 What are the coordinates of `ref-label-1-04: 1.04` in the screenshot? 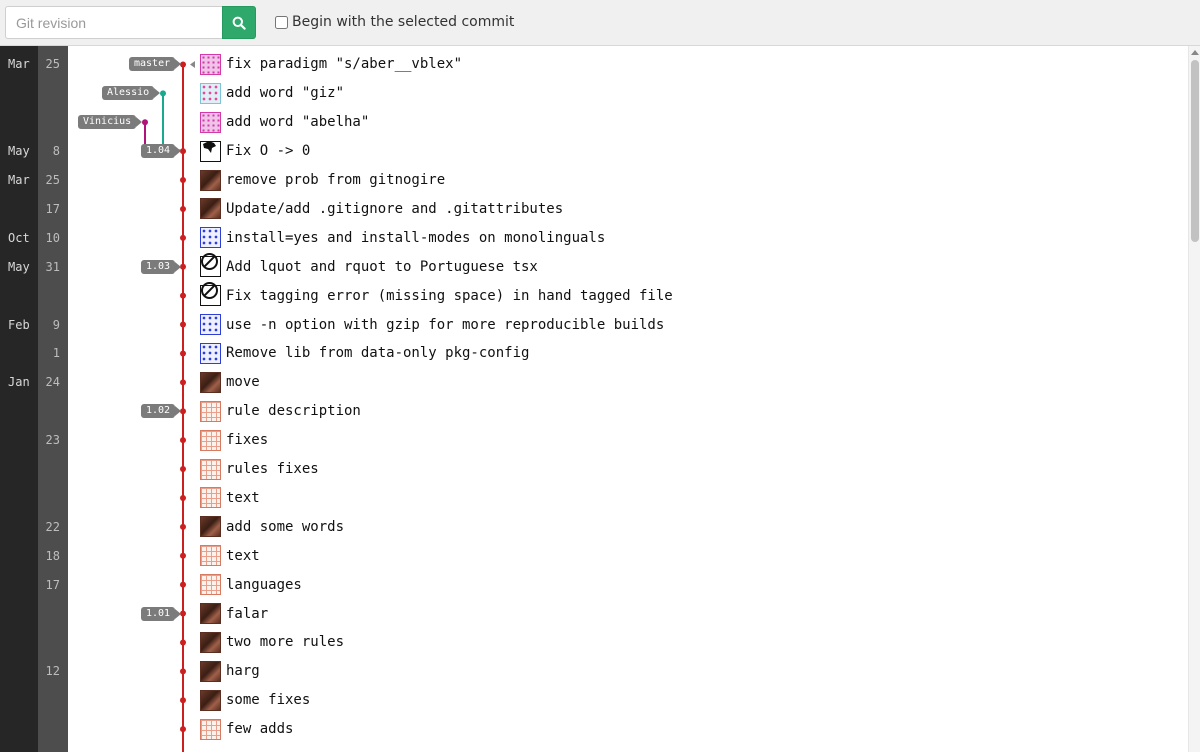 It's located at (161, 151).